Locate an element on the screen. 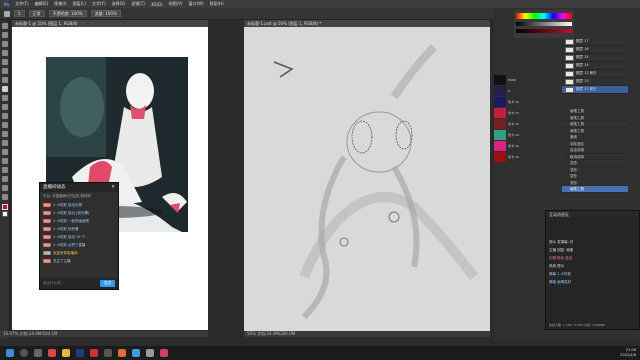  close-icon: ✕ is located at coordinates (113, 187).